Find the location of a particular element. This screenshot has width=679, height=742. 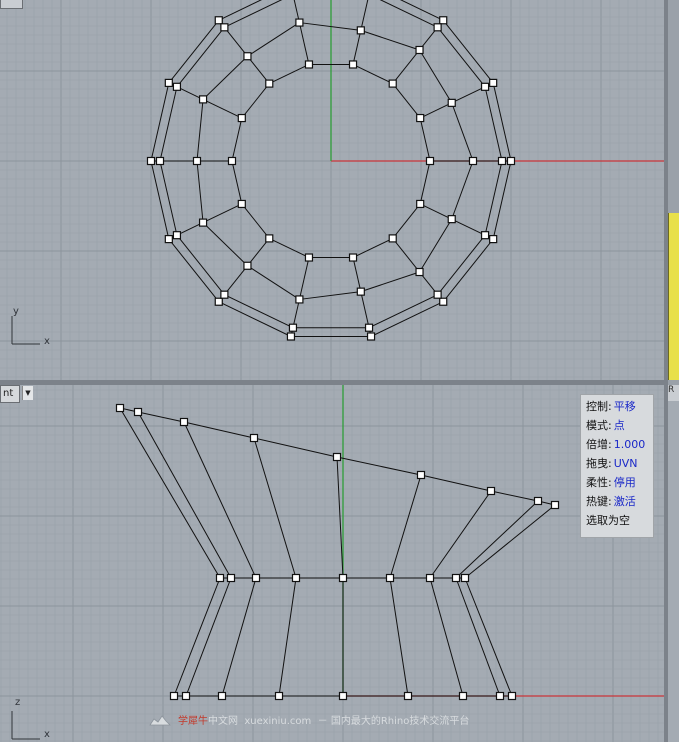

top-viewport-tab is located at coordinates (11, 4).